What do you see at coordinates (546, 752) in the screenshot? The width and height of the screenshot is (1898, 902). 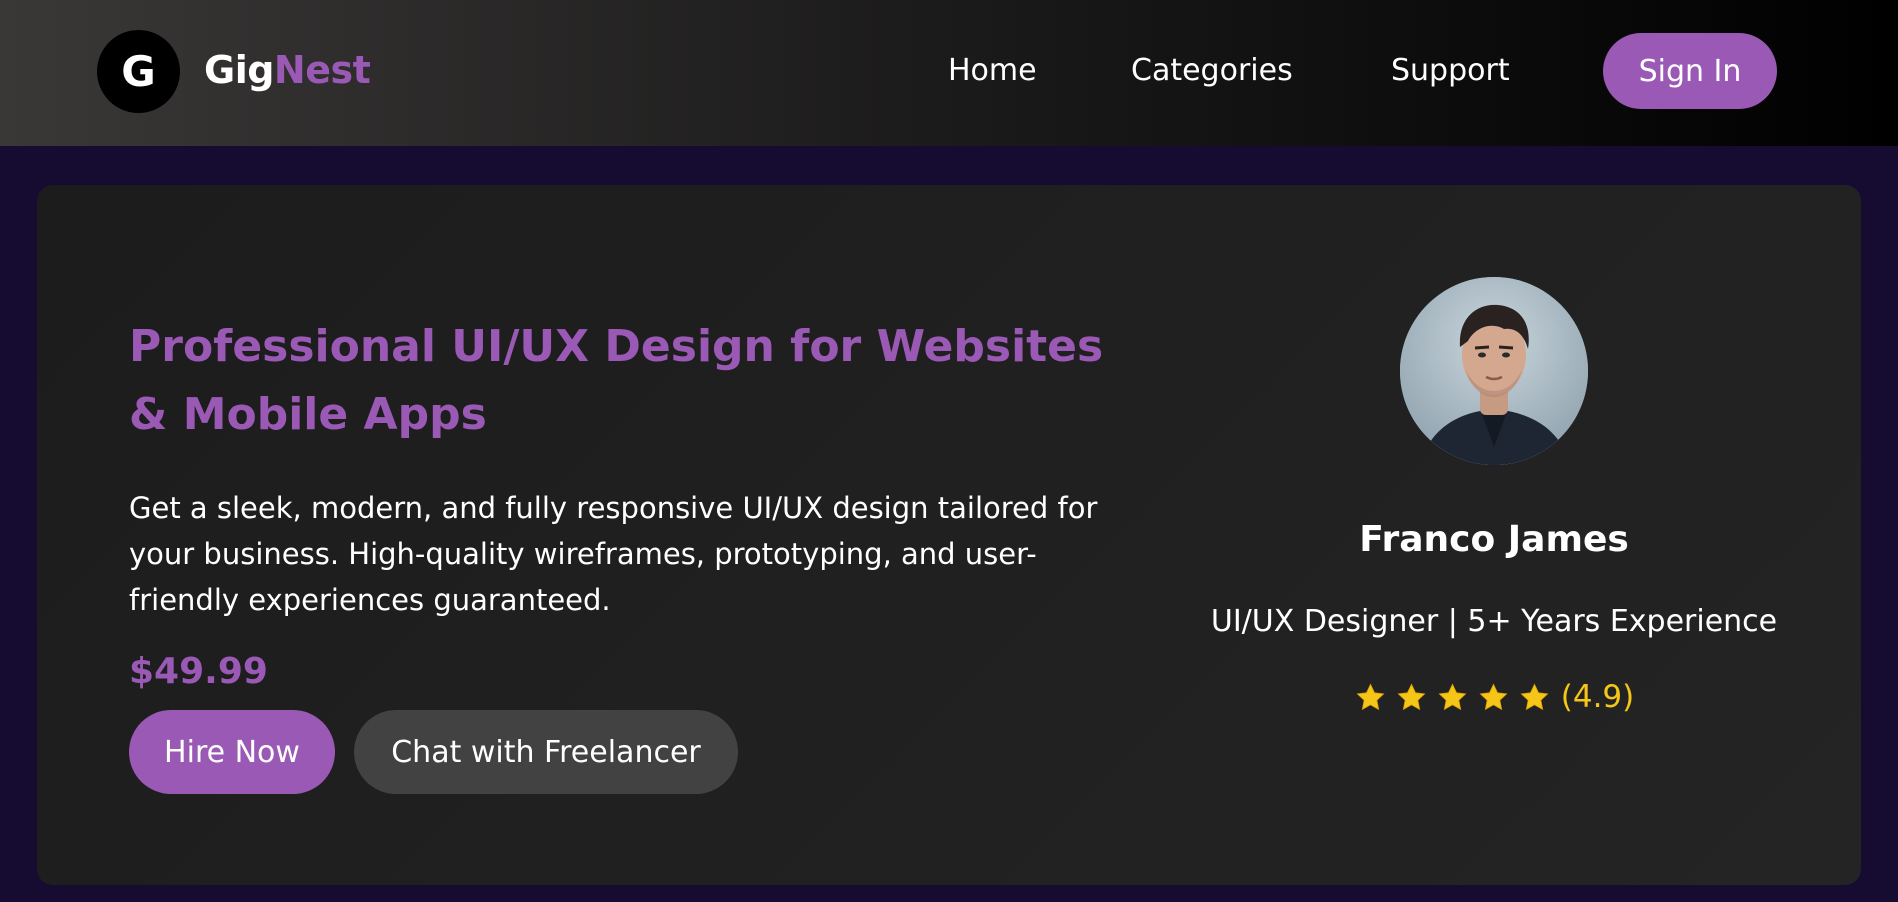 I see `chat-with-freelancer-button: Chat with Freelancer` at bounding box center [546, 752].